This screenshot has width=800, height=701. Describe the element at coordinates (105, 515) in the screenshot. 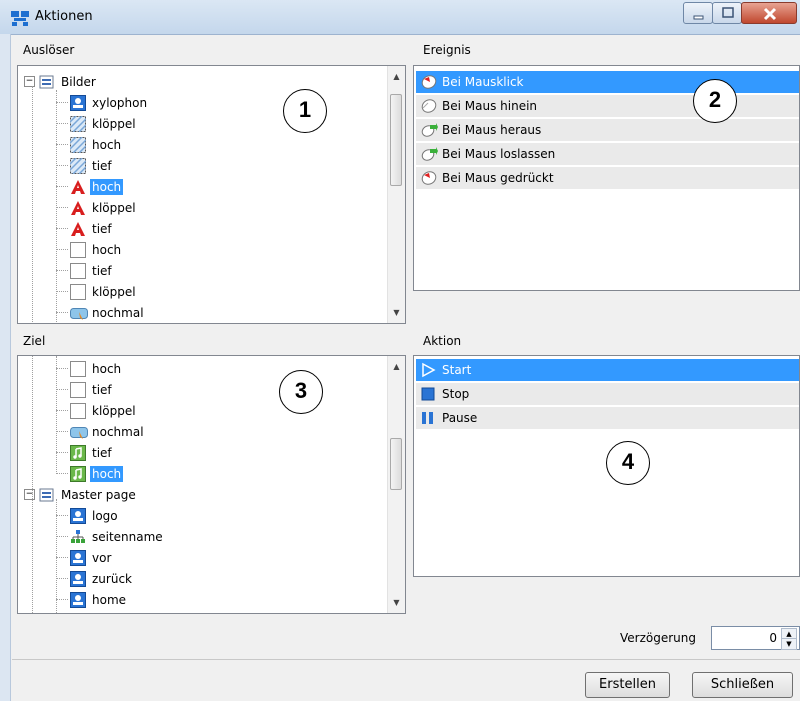

I see `tree-item-label: logo` at that location.